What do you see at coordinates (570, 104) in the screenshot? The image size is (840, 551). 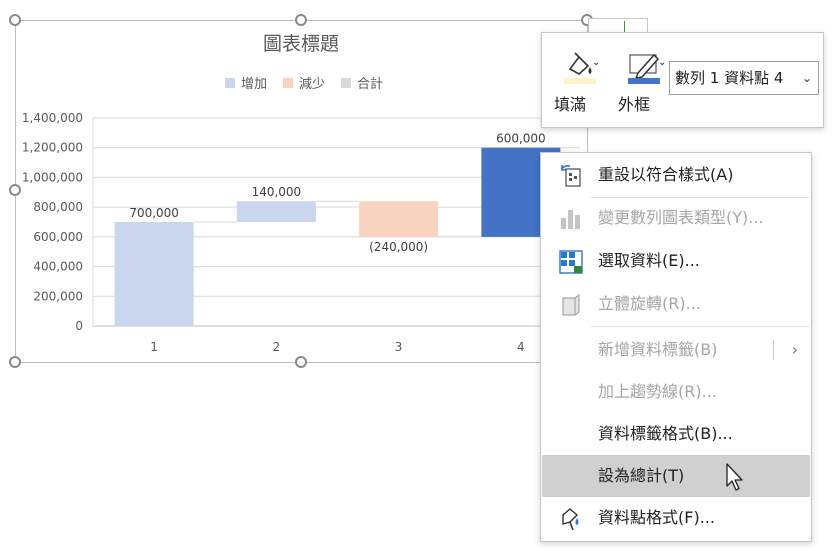 I see `fill-label: 填滿` at bounding box center [570, 104].